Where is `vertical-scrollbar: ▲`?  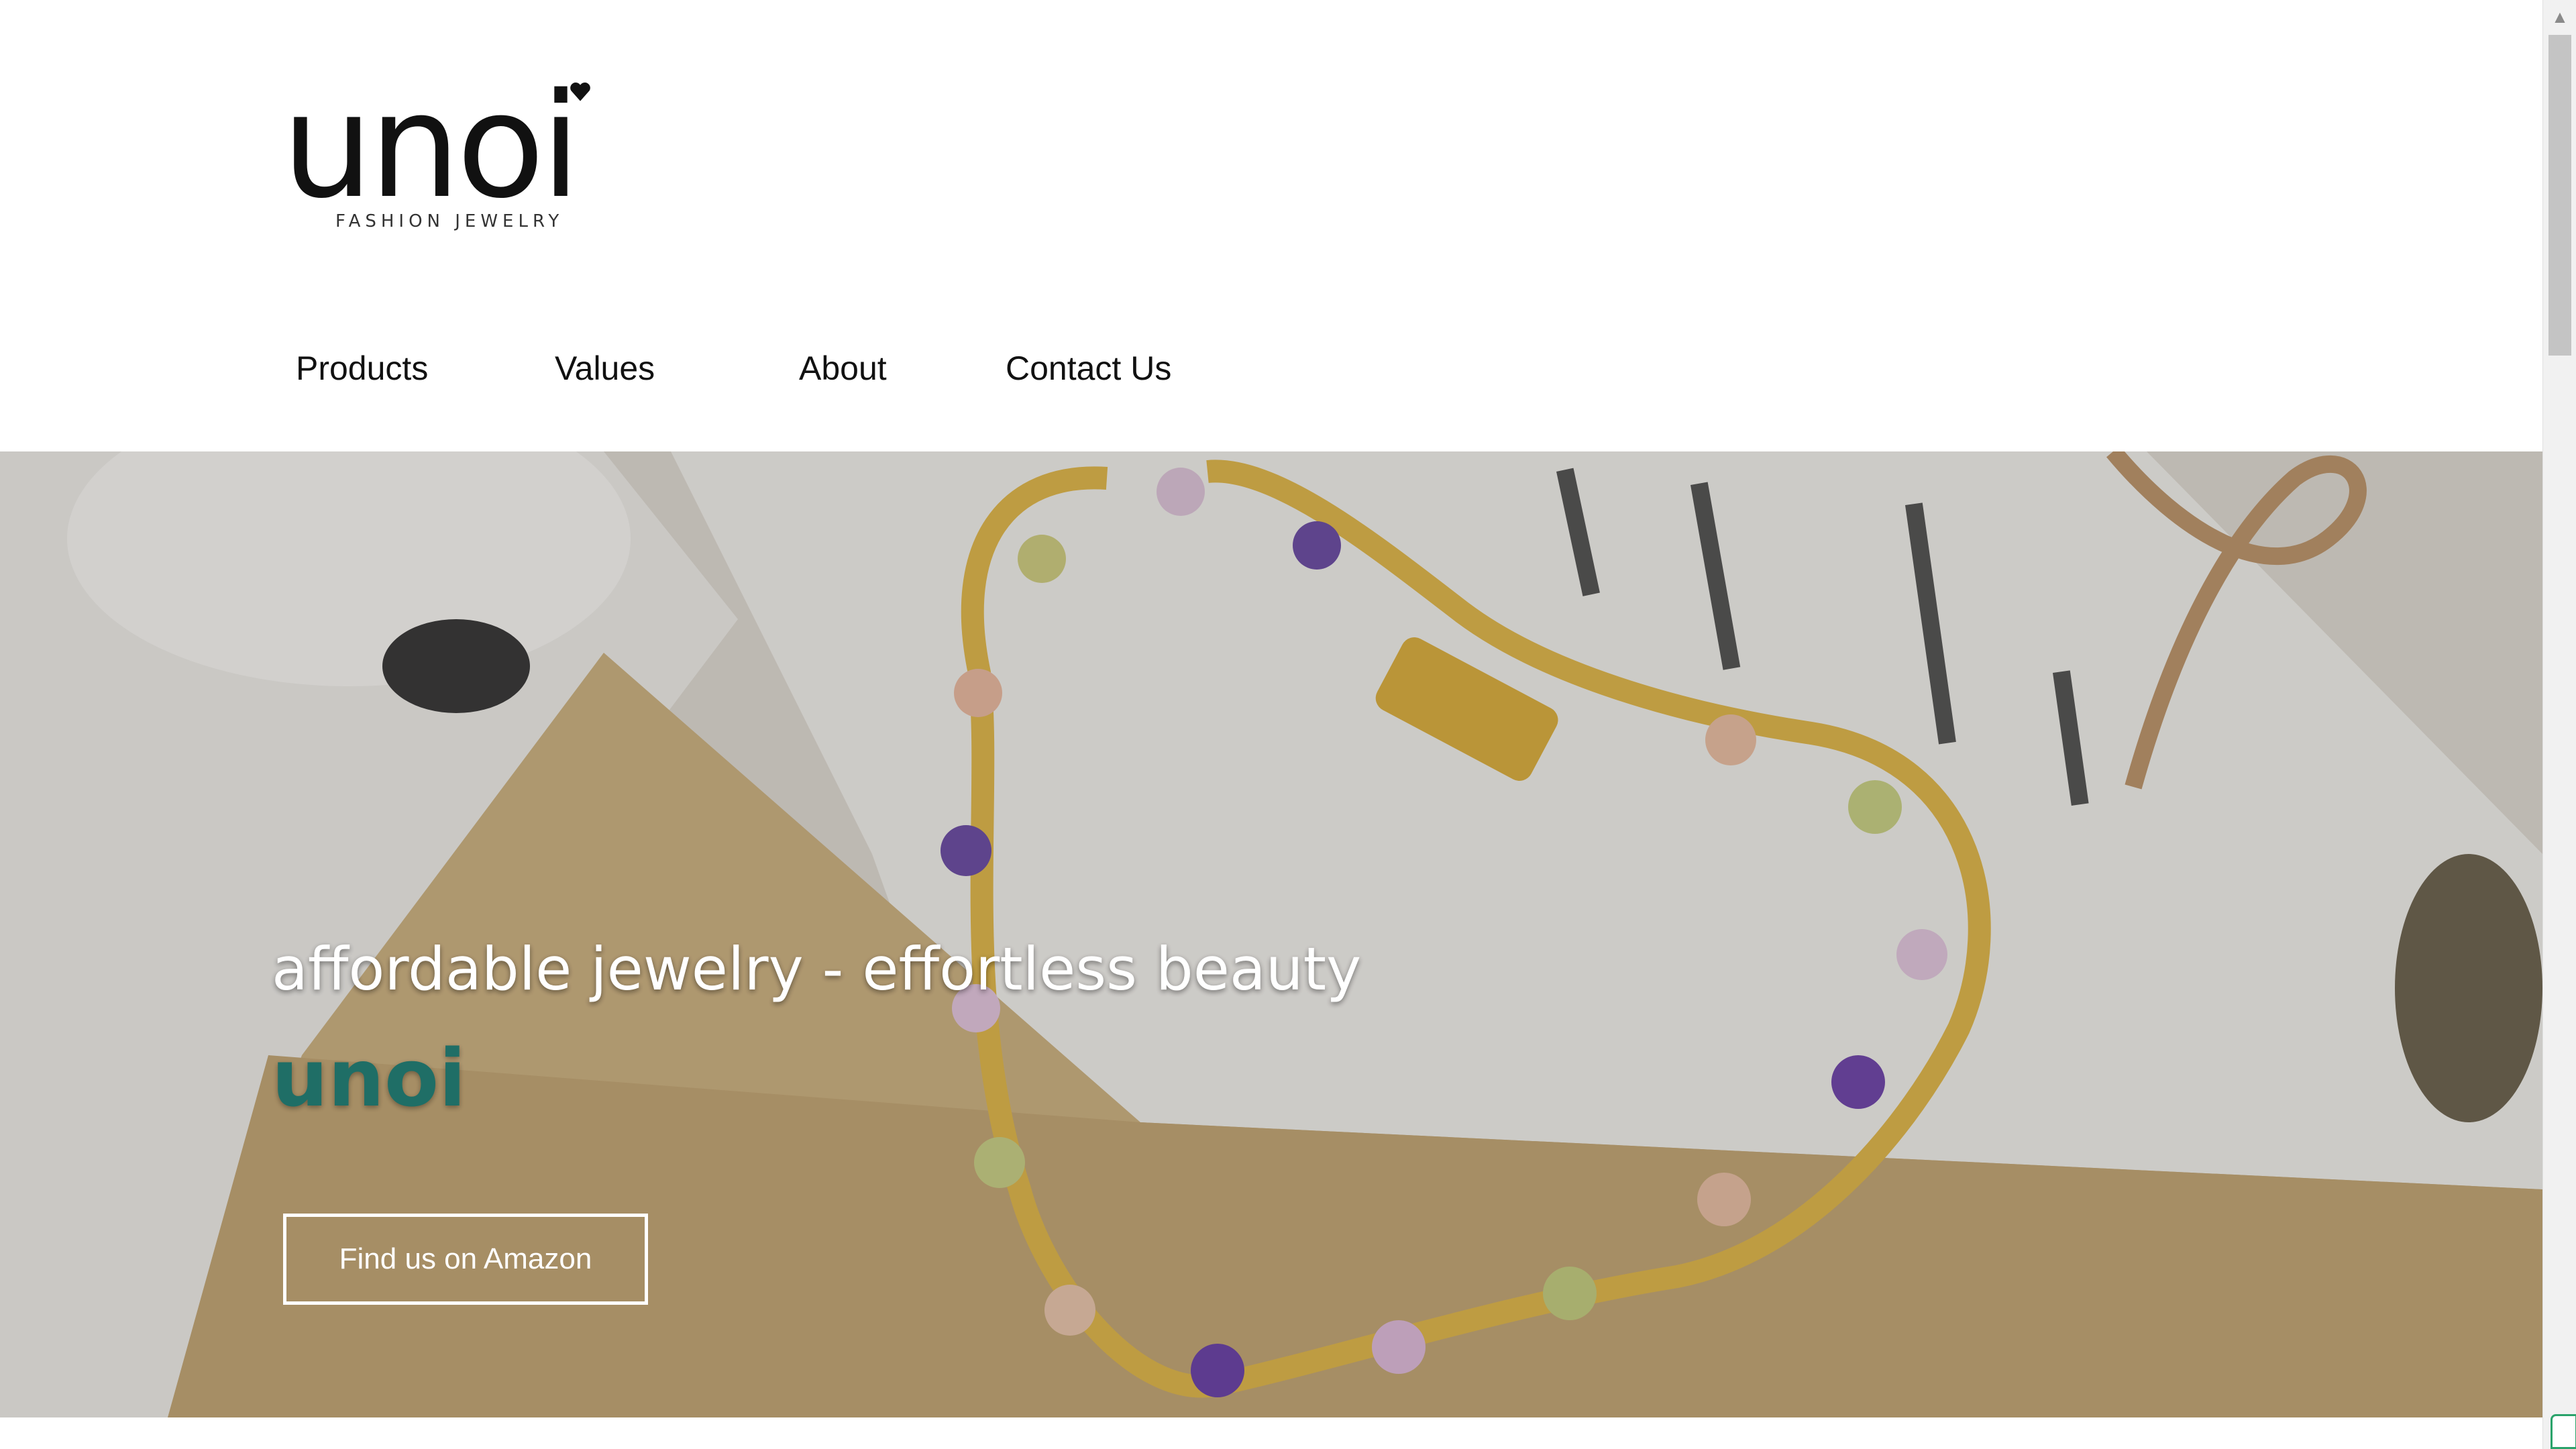 vertical-scrollbar: ▲ is located at coordinates (2559, 724).